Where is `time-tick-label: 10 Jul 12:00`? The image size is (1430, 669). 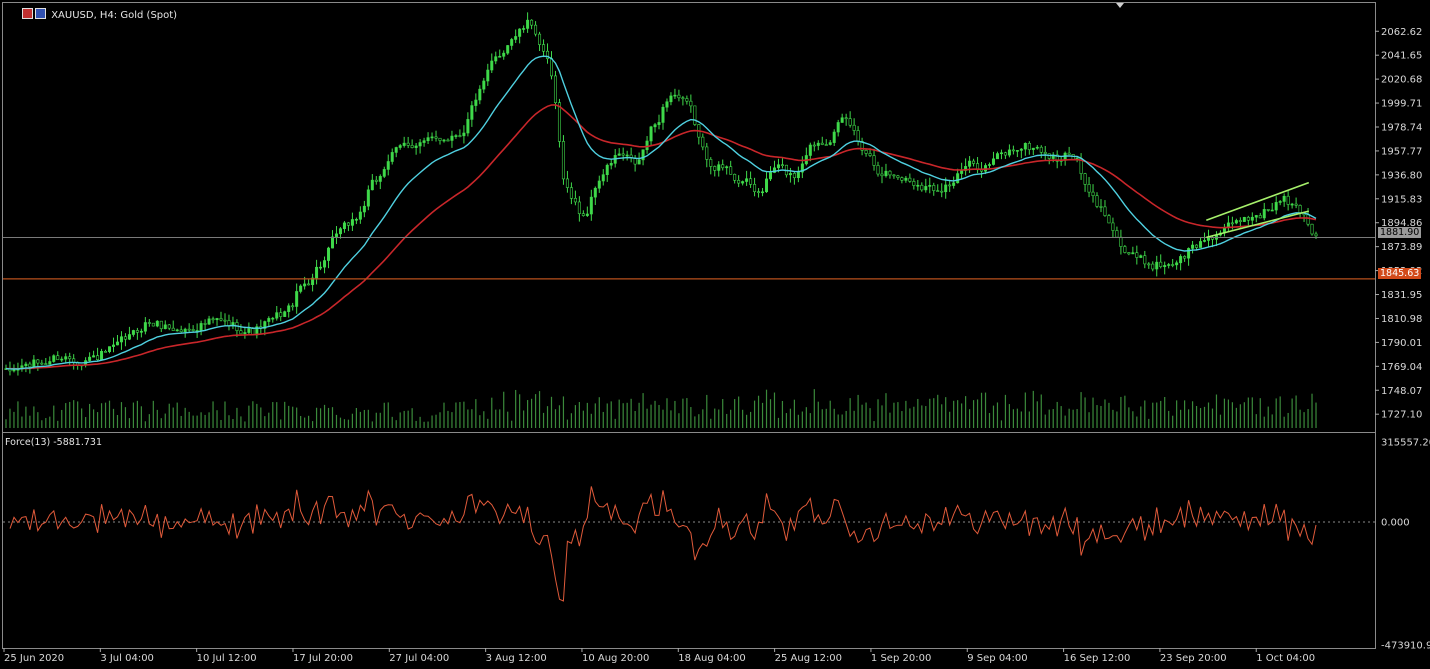
time-tick-label: 10 Jul 12:00 is located at coordinates (227, 658).